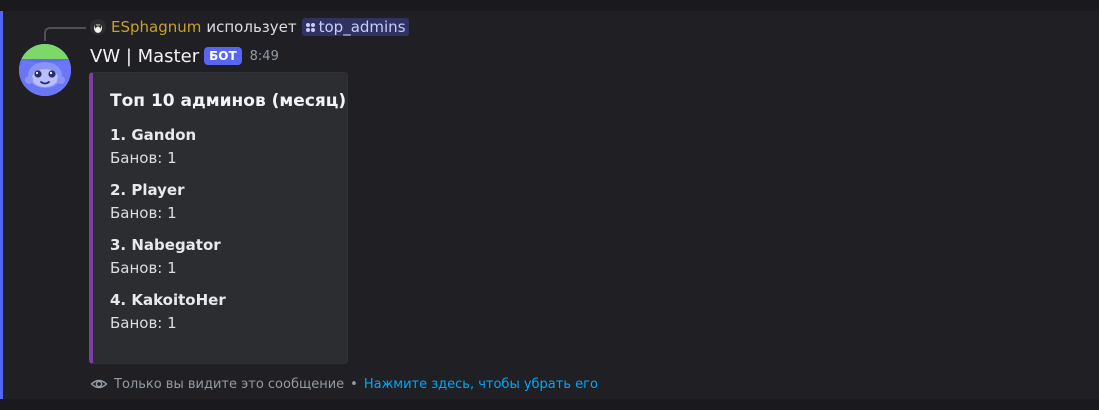 Image resolution: width=1099 pixels, height=410 pixels. I want to click on top-divider, so click(549, 5).